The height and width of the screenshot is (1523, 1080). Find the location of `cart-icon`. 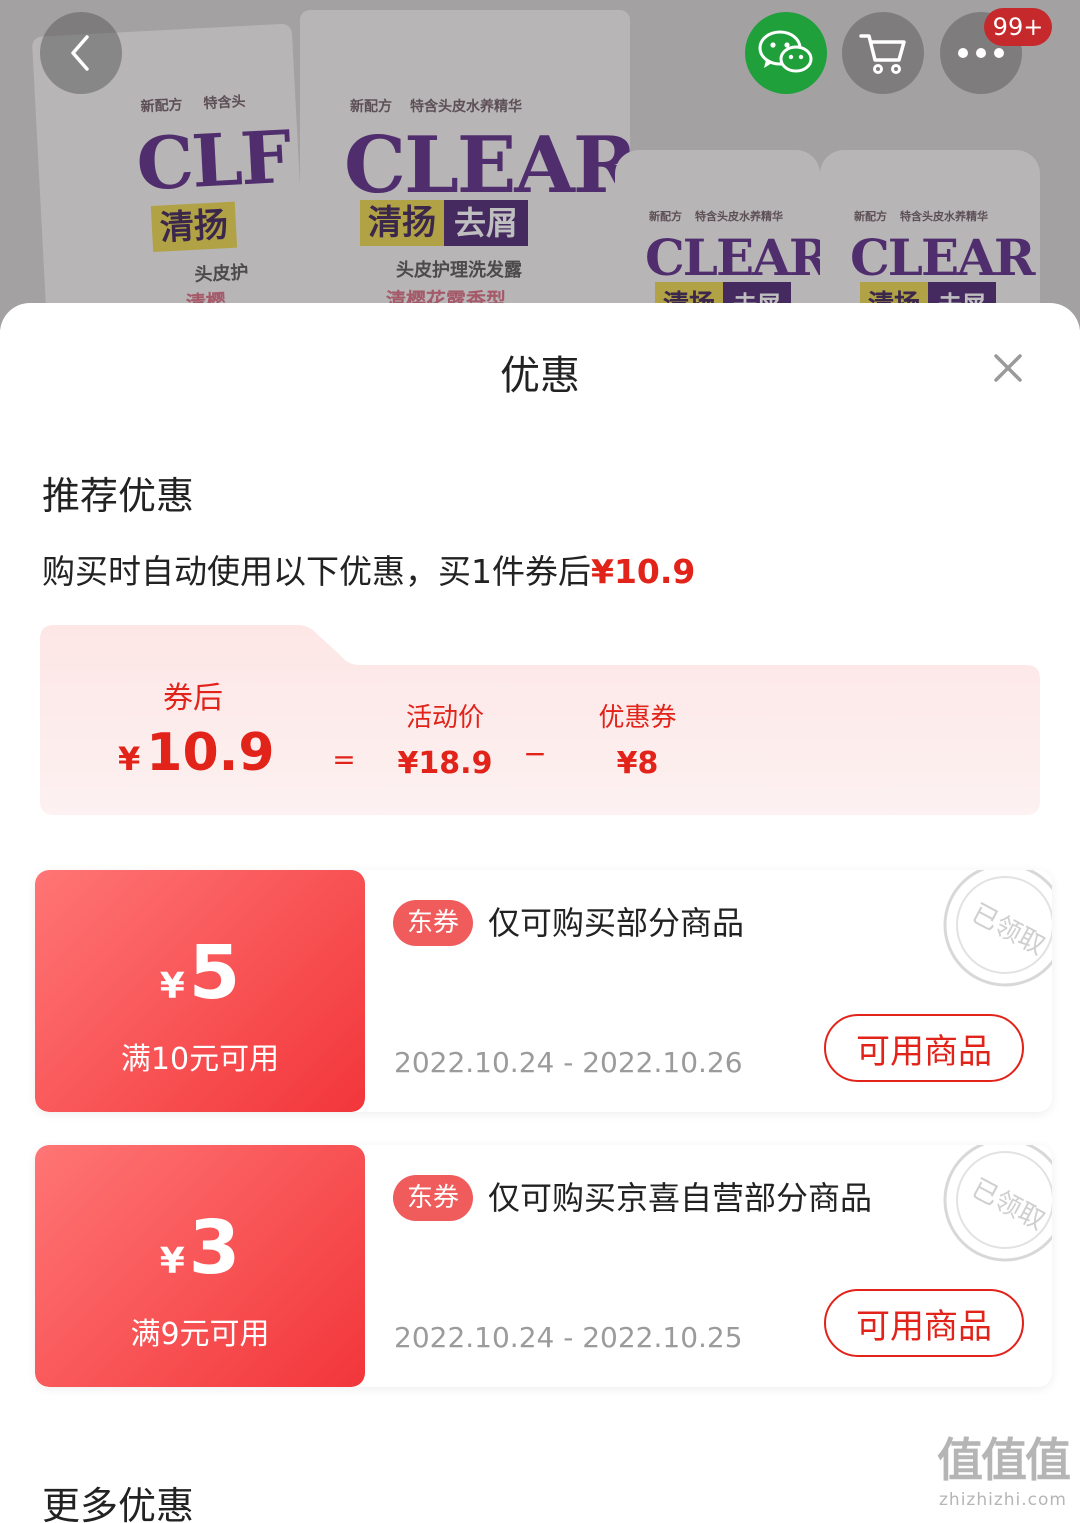

cart-icon is located at coordinates (882, 54).